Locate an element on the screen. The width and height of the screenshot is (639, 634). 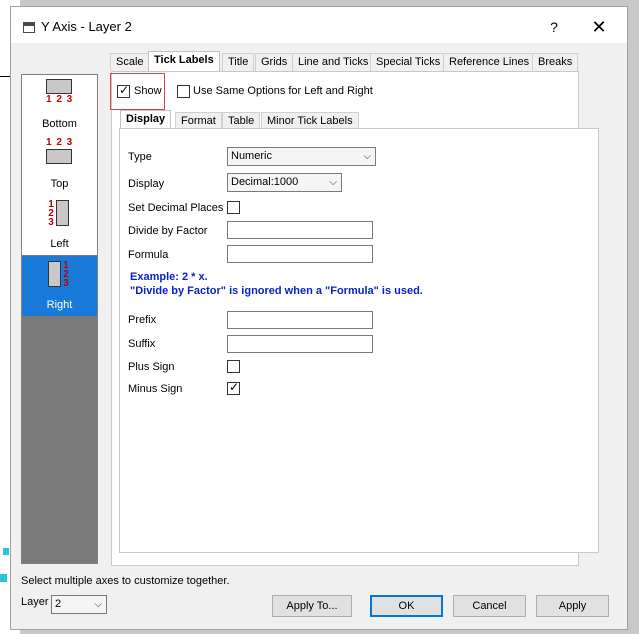
same-options-checkbox is located at coordinates (183, 91).